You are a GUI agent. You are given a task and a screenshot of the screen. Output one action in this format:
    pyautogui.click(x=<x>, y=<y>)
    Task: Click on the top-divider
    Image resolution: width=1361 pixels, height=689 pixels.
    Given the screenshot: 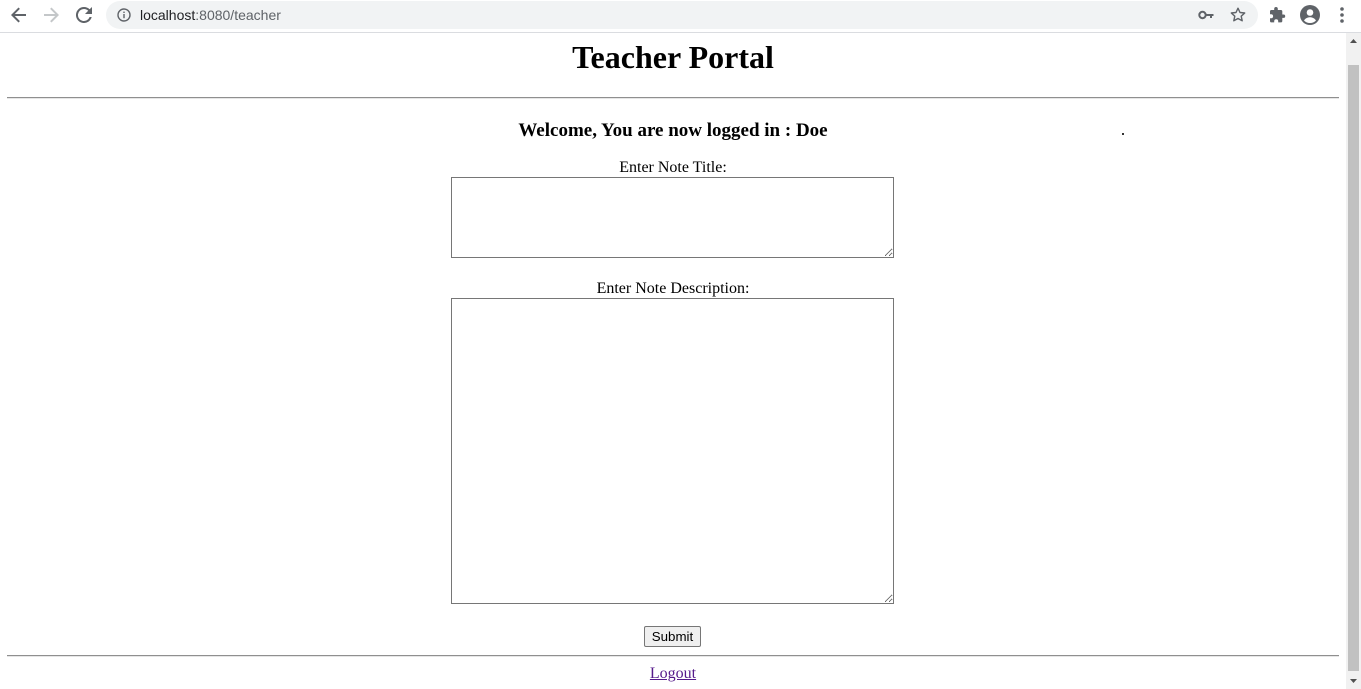 What is the action you would take?
    pyautogui.click(x=673, y=98)
    